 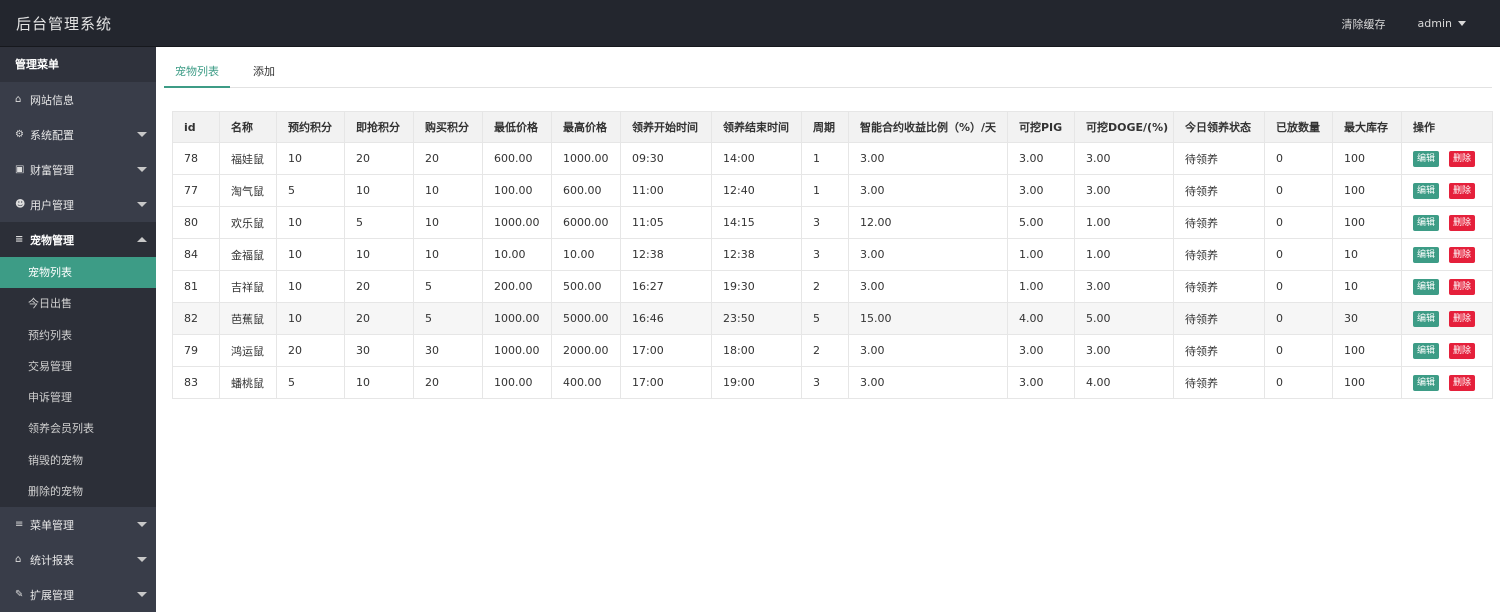 I want to click on table-cell: 福娃鼠, so click(x=248, y=158).